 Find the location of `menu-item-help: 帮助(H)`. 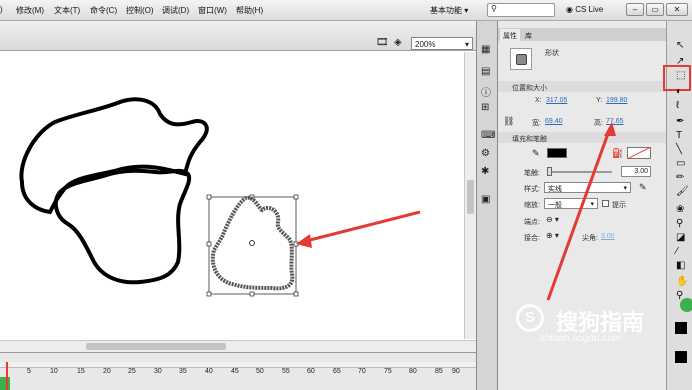

menu-item-help: 帮助(H) is located at coordinates (249, 10).